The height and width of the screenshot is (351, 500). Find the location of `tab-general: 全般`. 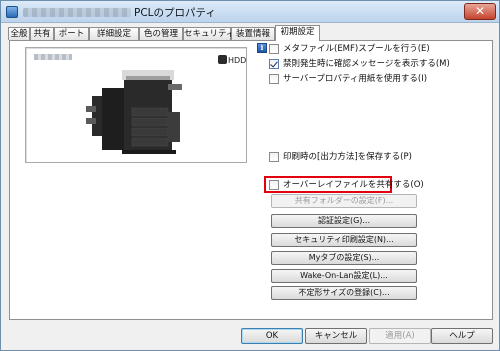

tab-general: 全般 is located at coordinates (19, 33).